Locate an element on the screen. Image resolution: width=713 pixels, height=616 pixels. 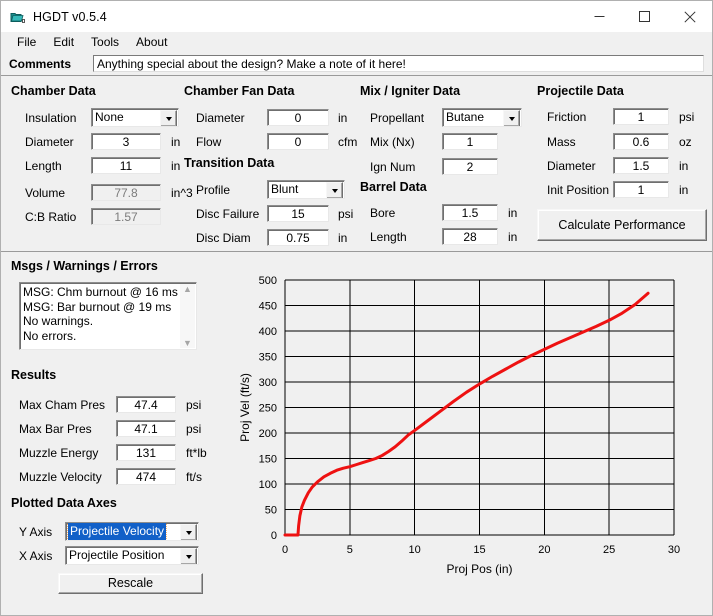
message-line: No errors. is located at coordinates (50, 335).